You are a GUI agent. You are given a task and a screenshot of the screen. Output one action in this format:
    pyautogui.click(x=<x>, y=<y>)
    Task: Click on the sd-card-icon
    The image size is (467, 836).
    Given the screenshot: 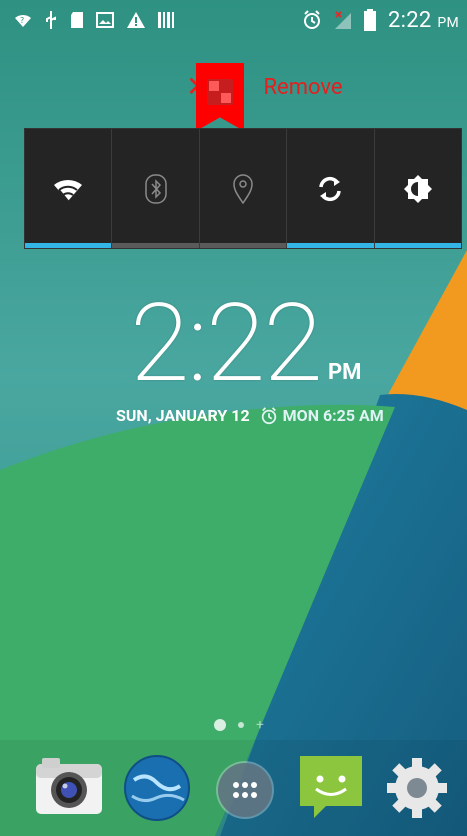 What is the action you would take?
    pyautogui.click(x=77, y=20)
    